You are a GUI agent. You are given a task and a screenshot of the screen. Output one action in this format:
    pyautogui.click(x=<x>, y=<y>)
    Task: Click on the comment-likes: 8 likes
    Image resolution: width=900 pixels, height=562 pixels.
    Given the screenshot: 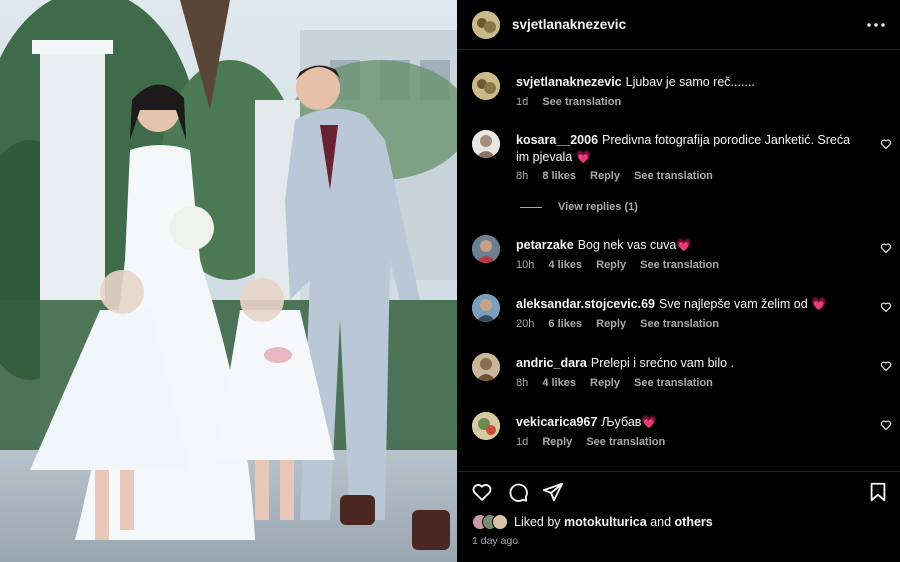 What is the action you would take?
    pyautogui.click(x=559, y=176)
    